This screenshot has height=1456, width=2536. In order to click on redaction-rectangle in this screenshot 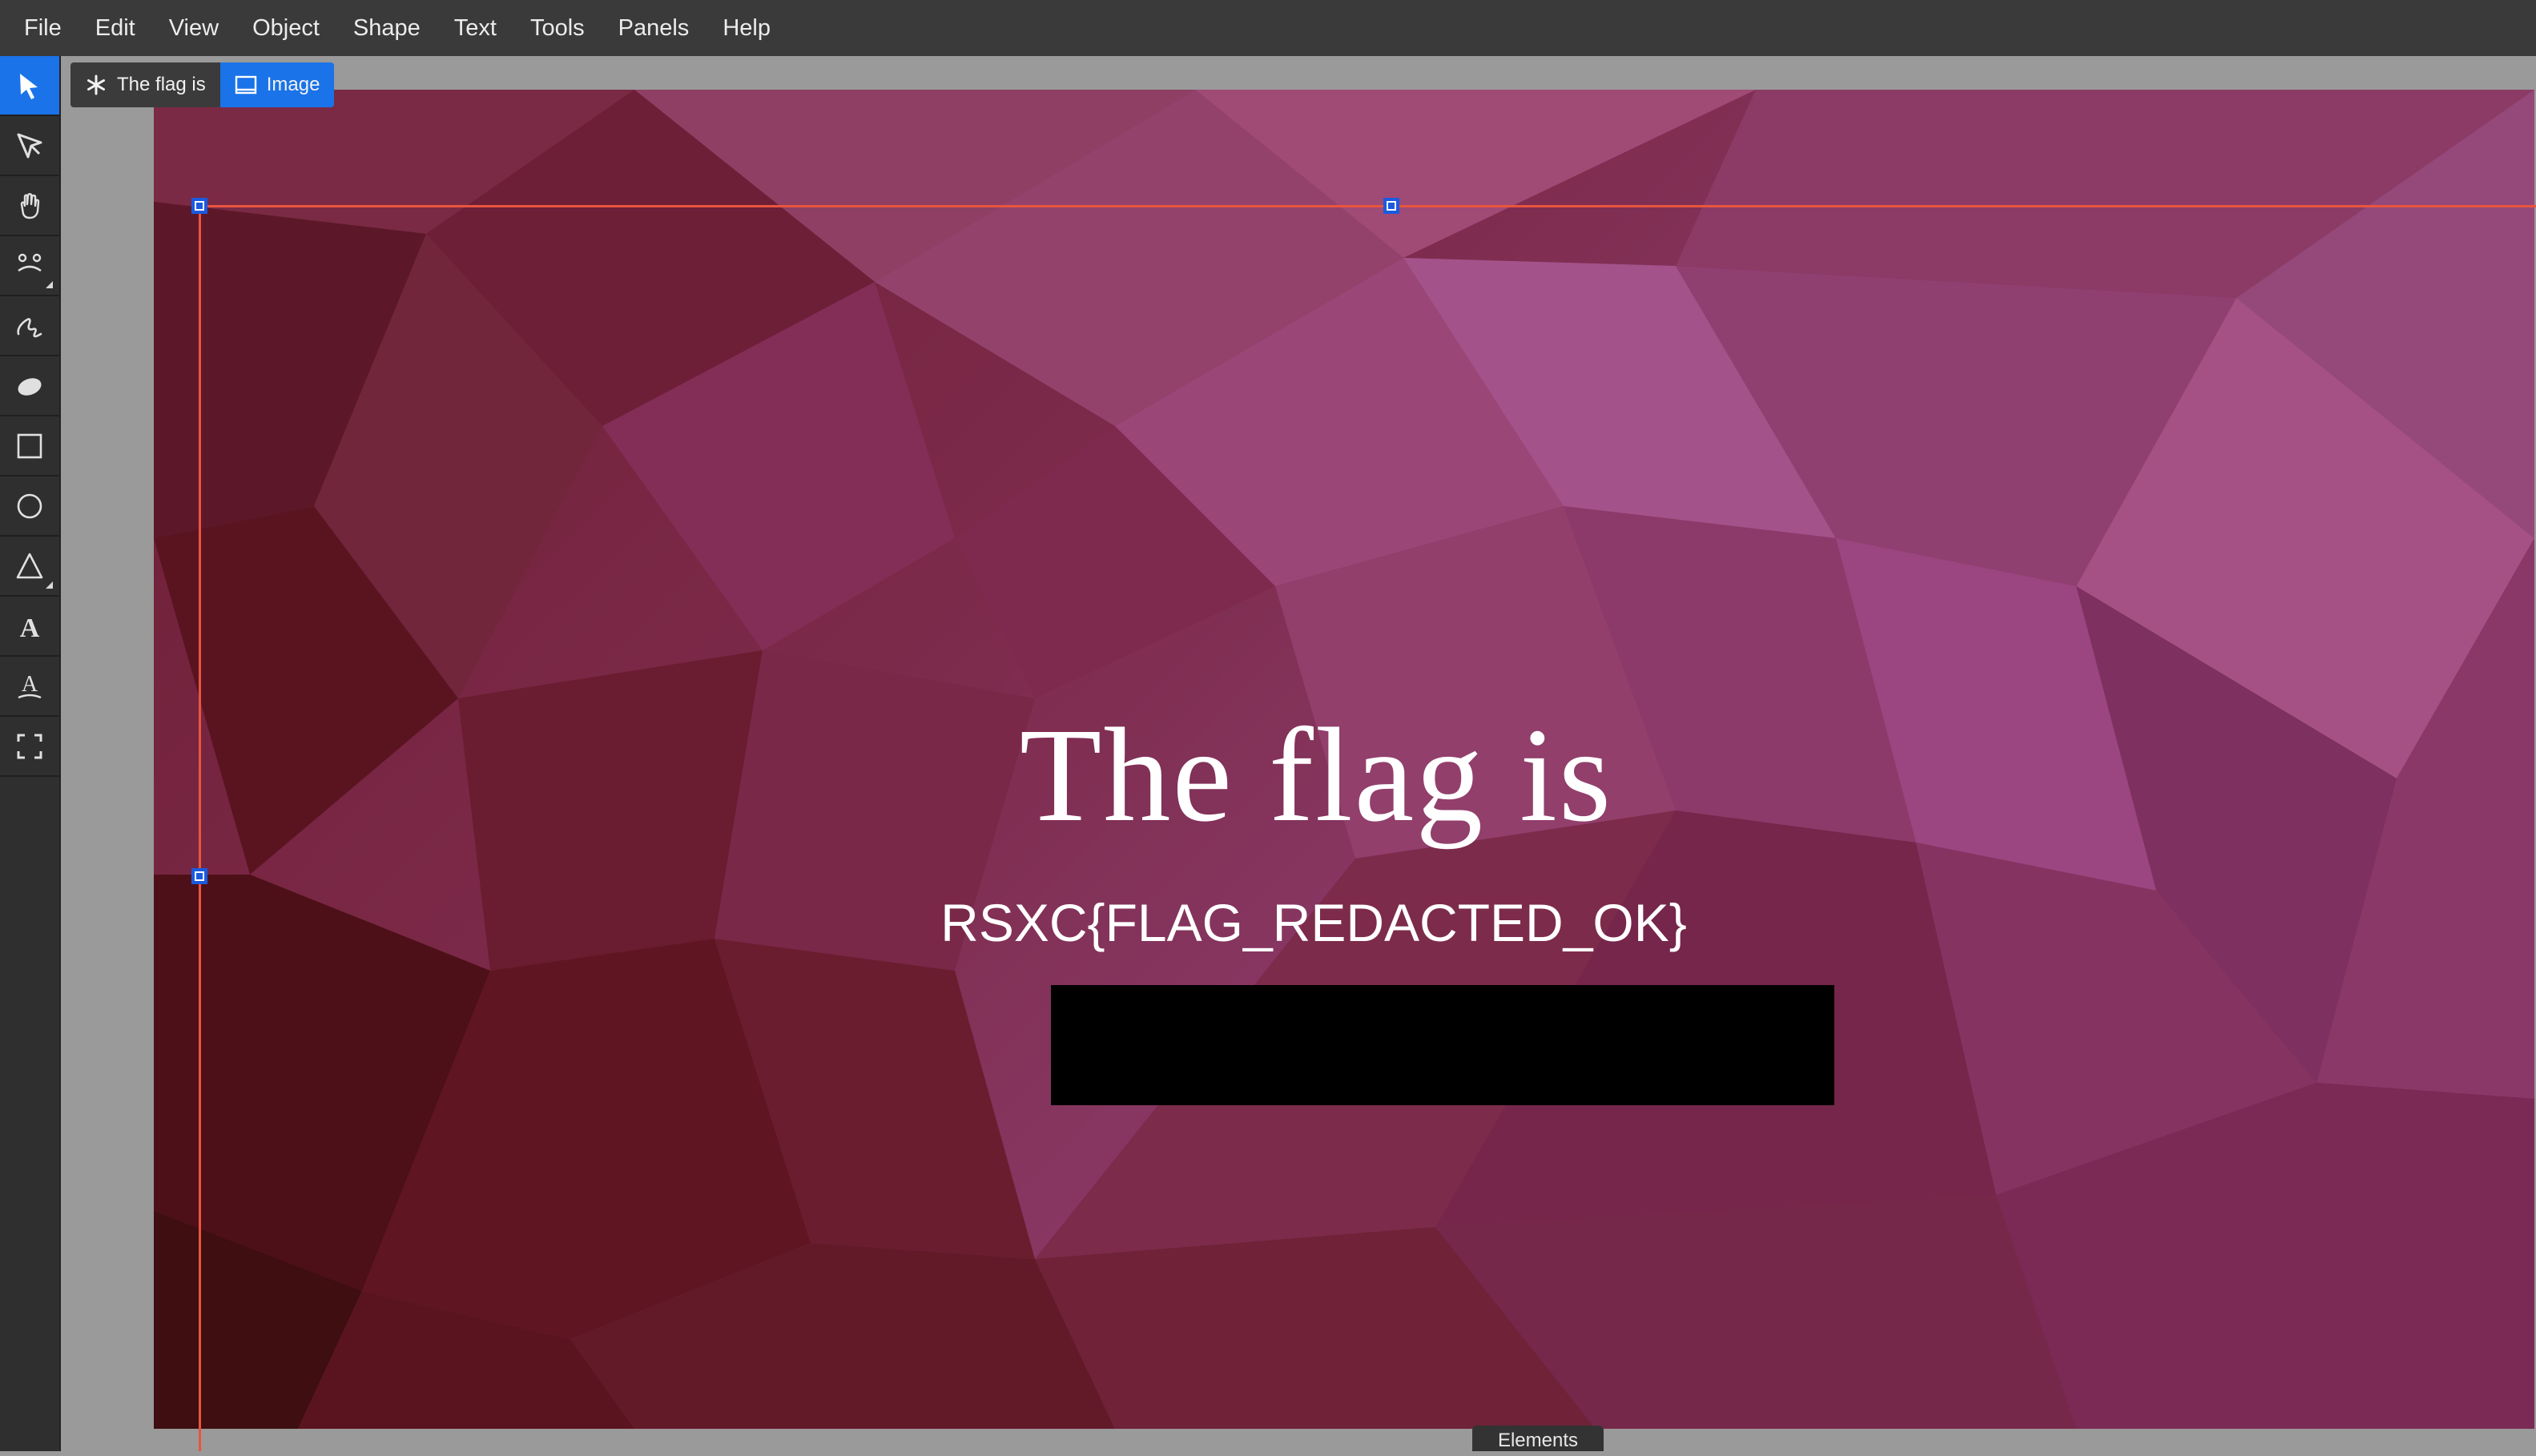, I will do `click(1442, 1045)`.